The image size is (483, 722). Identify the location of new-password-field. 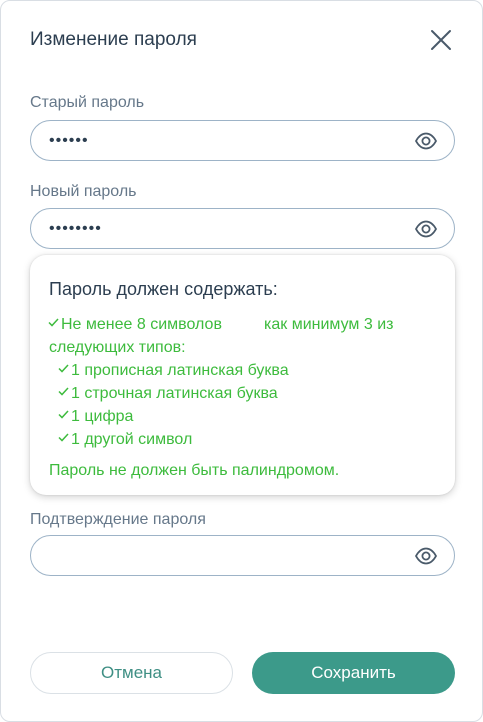
(242, 228).